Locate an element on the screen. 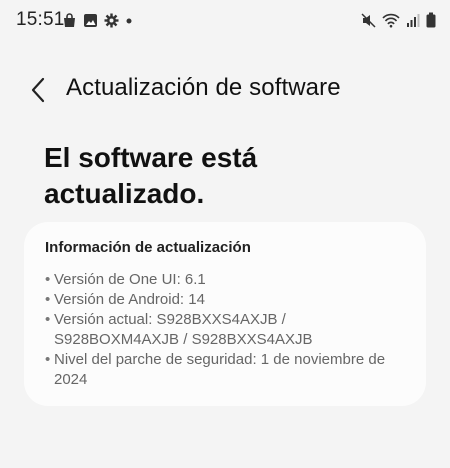  image-icon is located at coordinates (90, 20).